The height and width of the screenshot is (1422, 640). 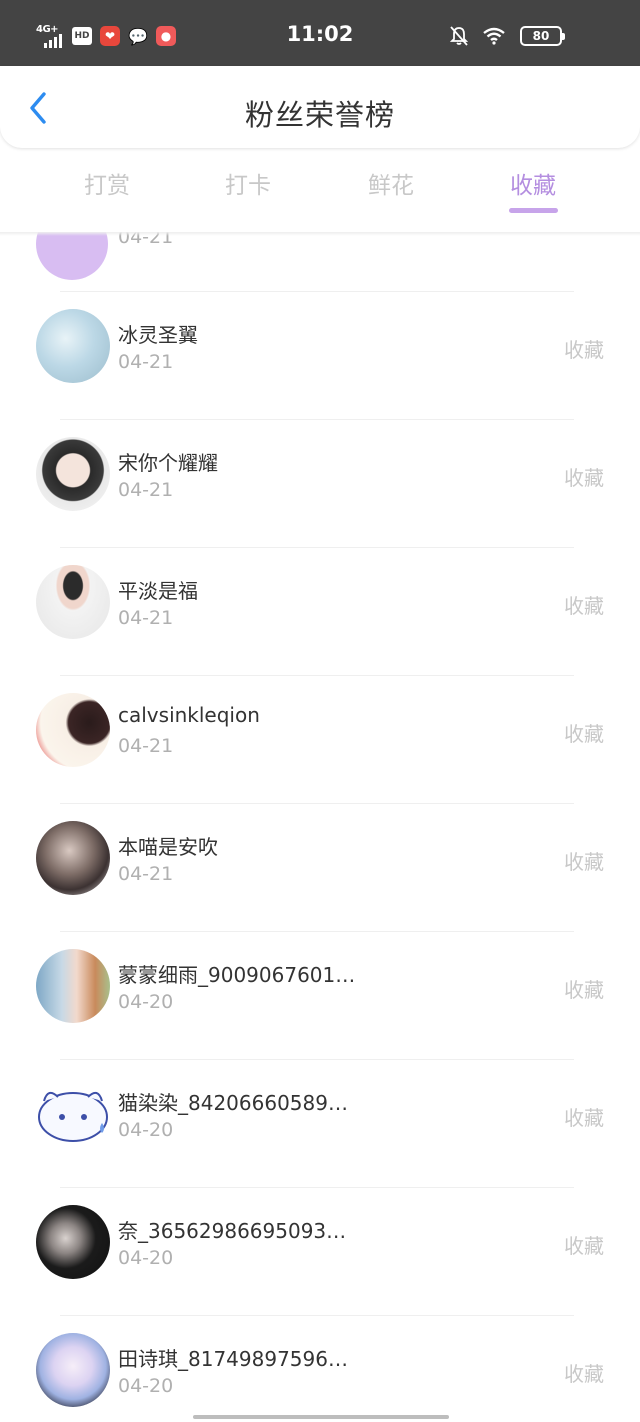 What do you see at coordinates (168, 463) in the screenshot?
I see `list-item-name: 宋你个耀耀` at bounding box center [168, 463].